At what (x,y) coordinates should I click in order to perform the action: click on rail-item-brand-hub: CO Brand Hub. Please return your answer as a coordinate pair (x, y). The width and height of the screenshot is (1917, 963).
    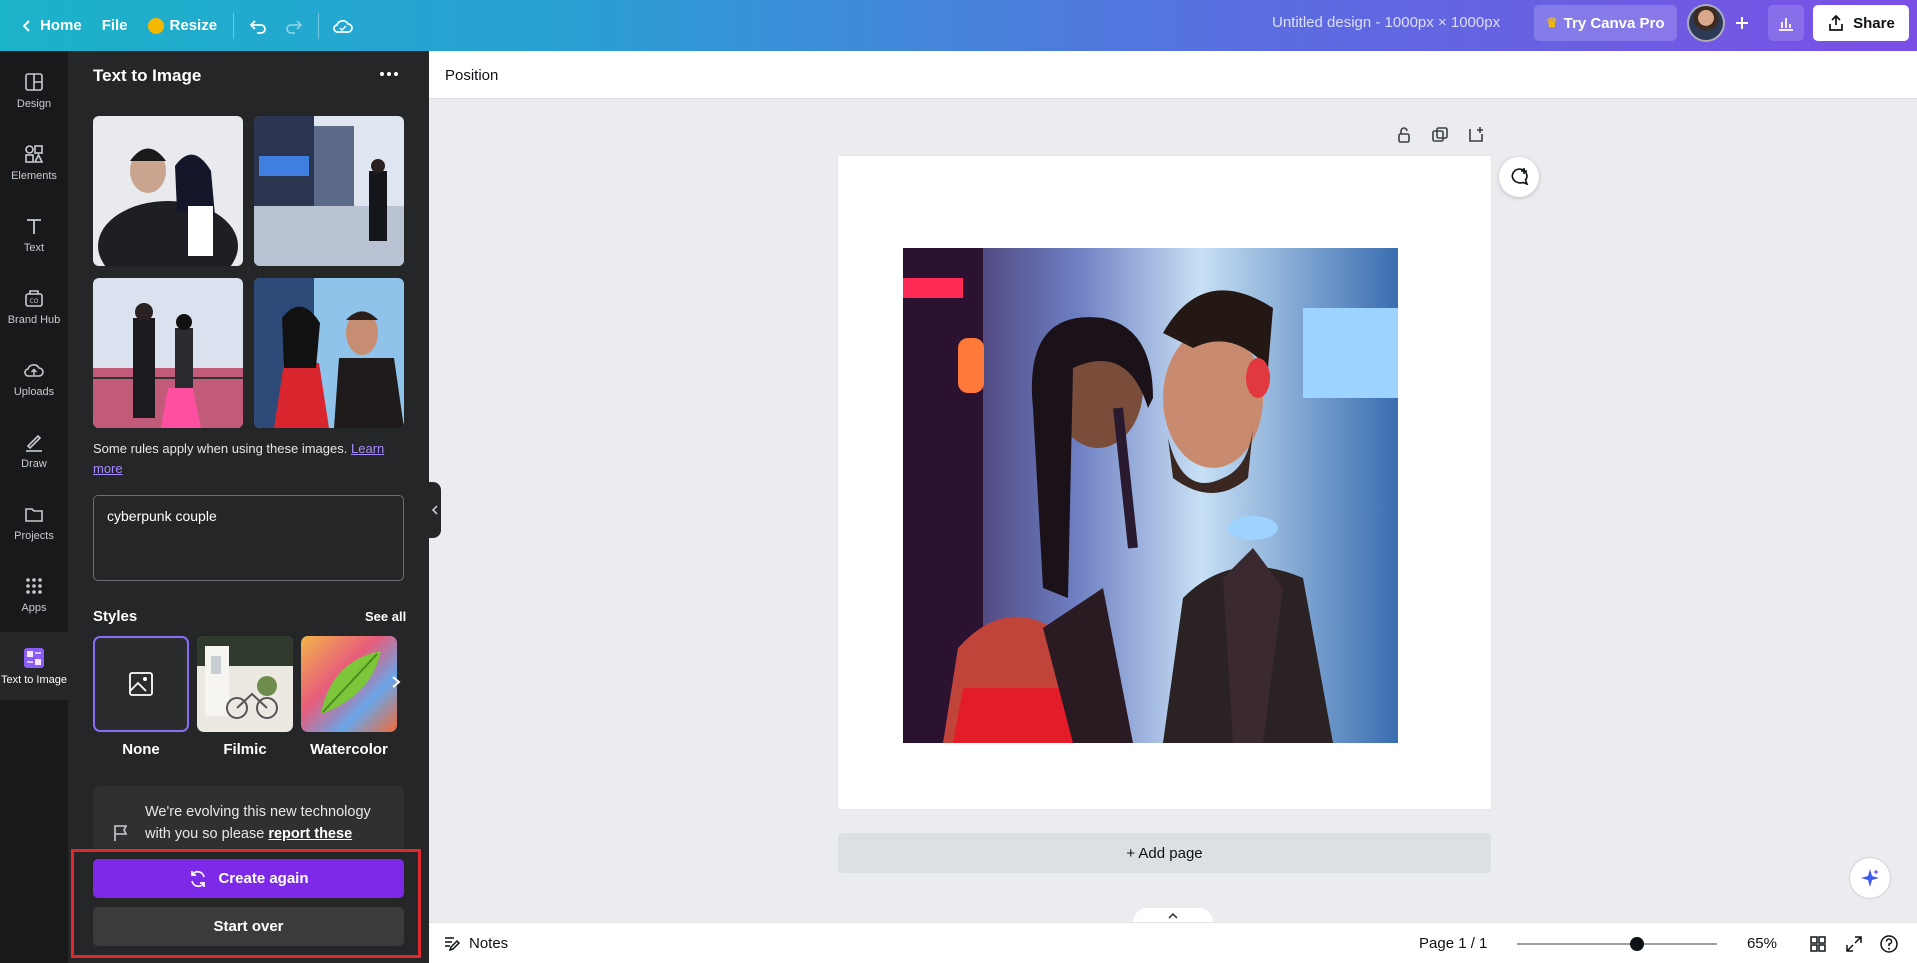
    Looking at the image, I should click on (34, 306).